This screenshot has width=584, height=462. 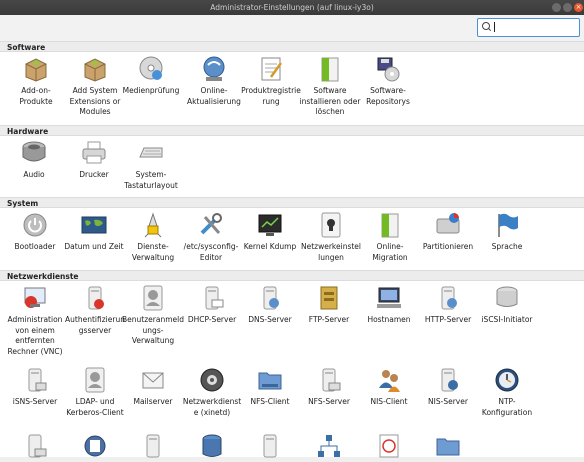 What do you see at coordinates (270, 380) in the screenshot?
I see `nfs-client-icon` at bounding box center [270, 380].